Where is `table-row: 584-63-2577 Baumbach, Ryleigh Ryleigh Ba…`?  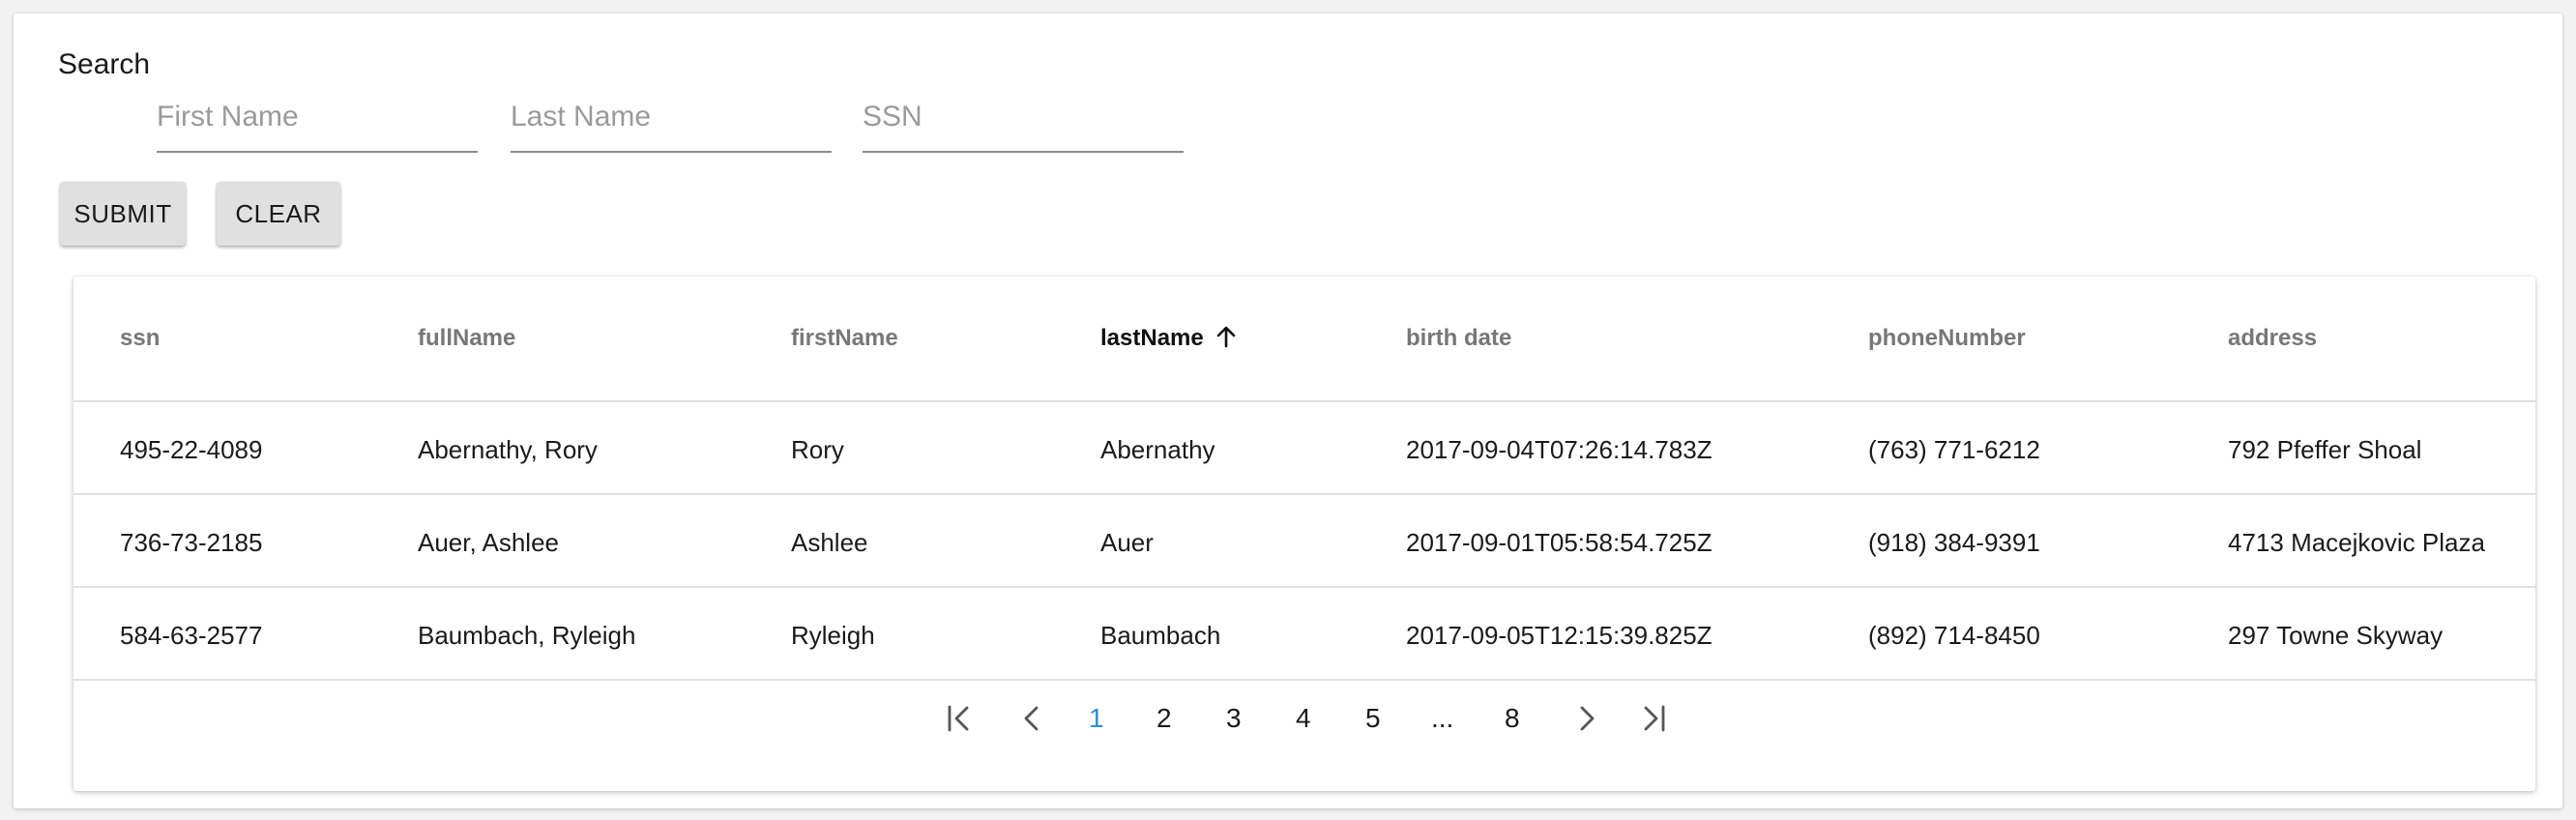 table-row: 584-63-2577 Baumbach, Ryleigh Ryleigh Ba… is located at coordinates (1304, 634).